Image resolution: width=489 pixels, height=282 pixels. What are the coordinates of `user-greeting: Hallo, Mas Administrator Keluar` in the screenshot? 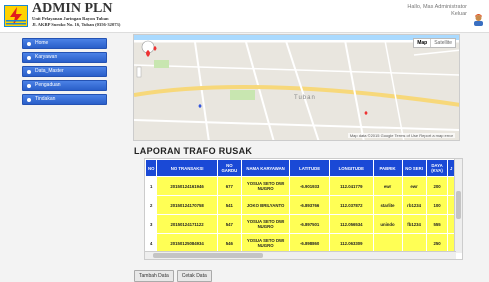 It's located at (437, 11).